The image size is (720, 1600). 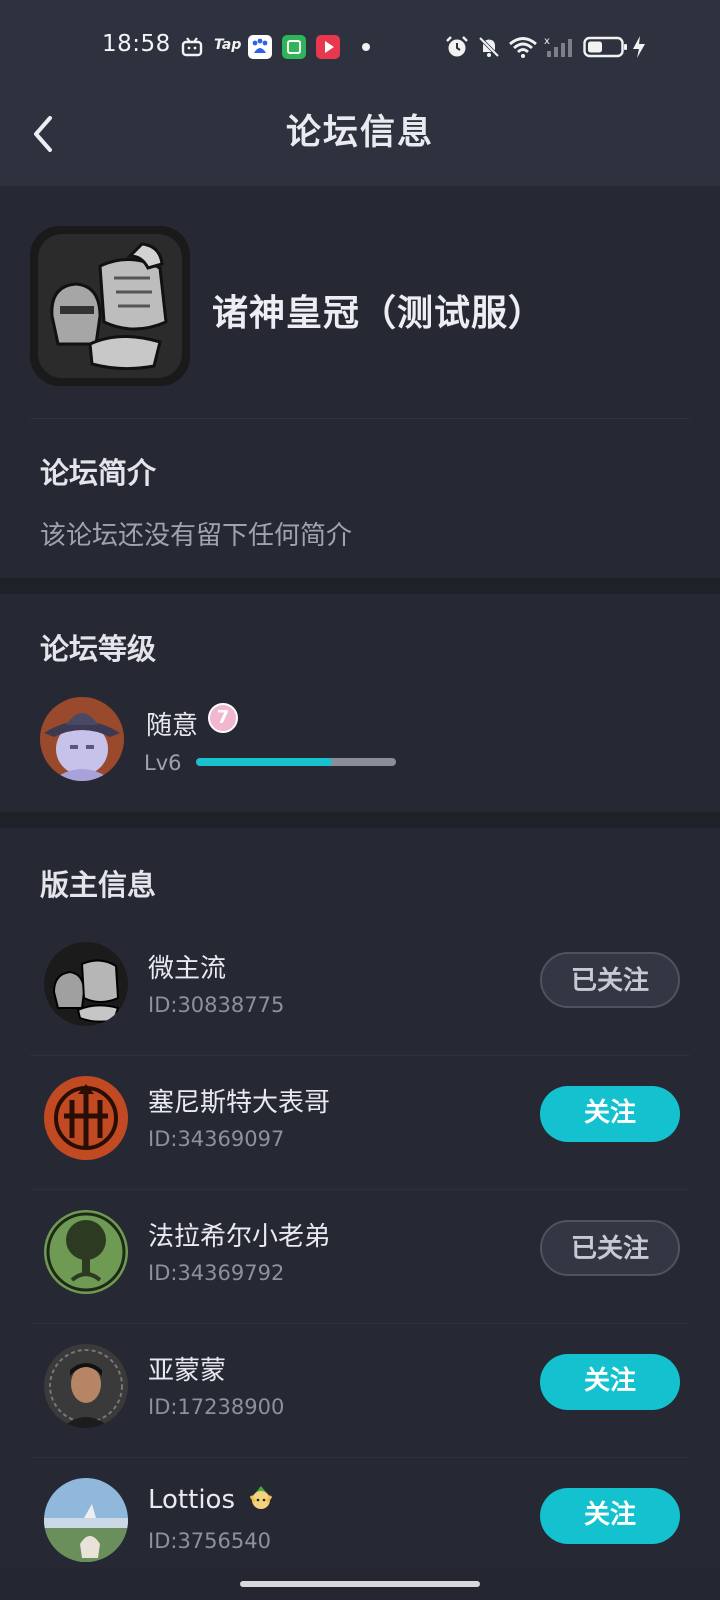 I want to click on level-progress-fill, so click(x=264, y=762).